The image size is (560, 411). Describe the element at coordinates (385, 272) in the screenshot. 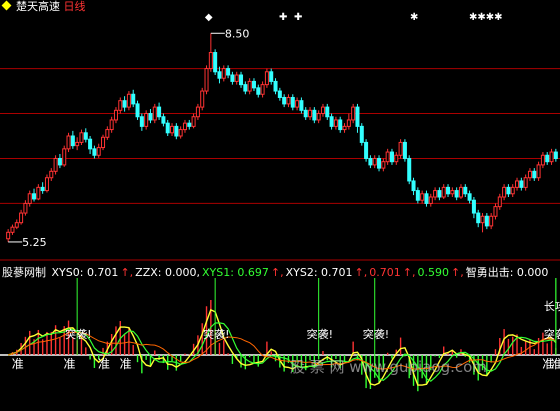

I see `indicator-item: 0.701` at that location.